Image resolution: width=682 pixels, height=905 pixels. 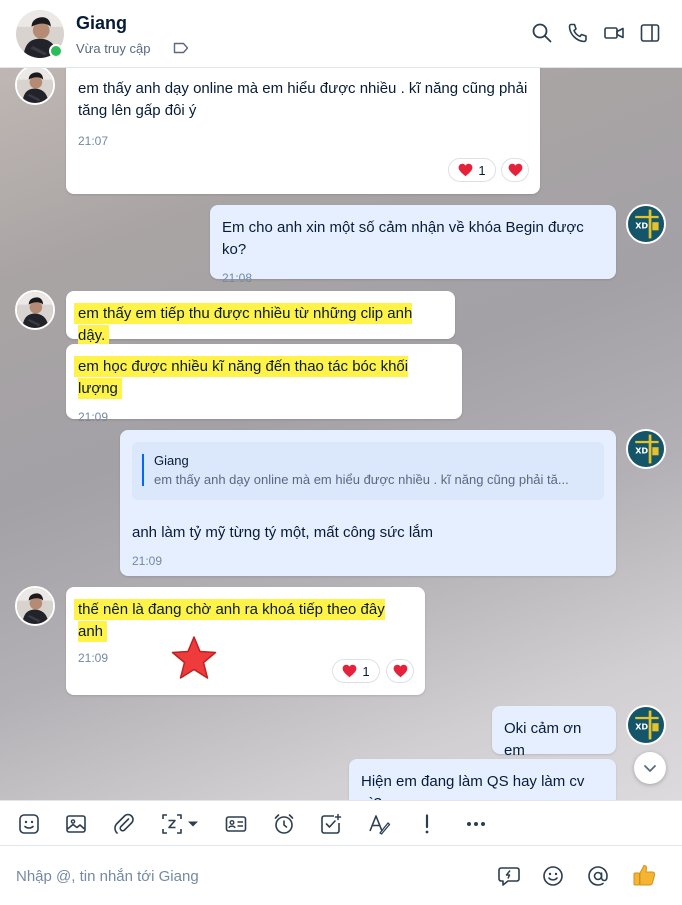 I want to click on more-icon, so click(x=476, y=824).